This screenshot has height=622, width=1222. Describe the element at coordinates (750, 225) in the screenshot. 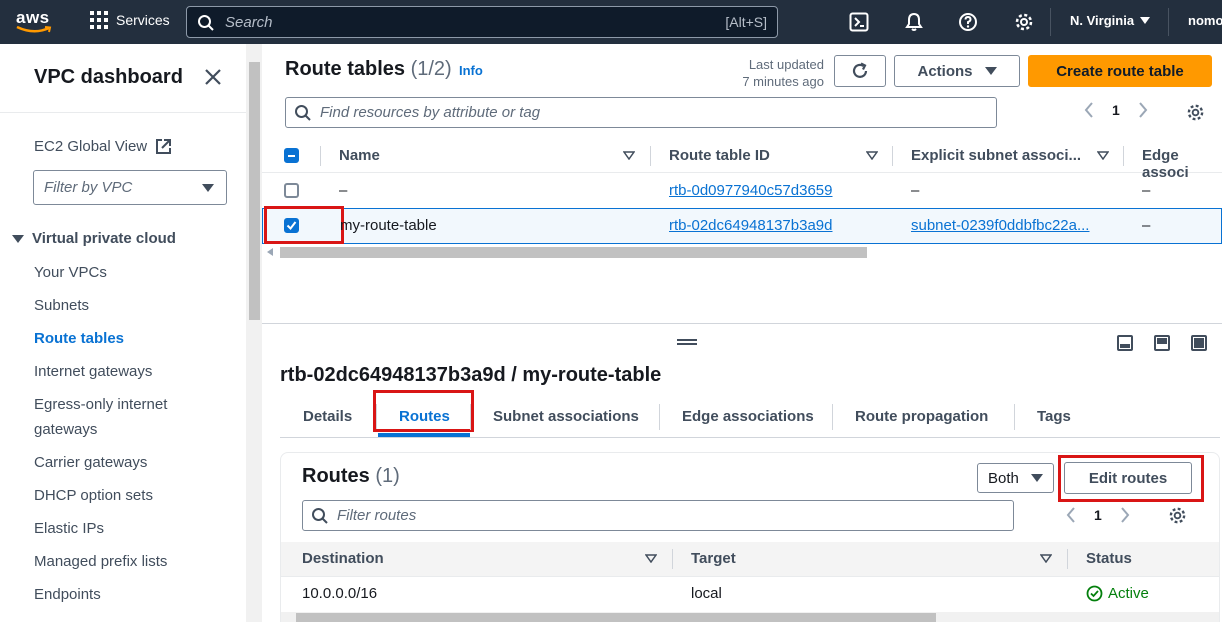

I see `route-table-id-link: rtb-02dc64948137b3a9d` at that location.